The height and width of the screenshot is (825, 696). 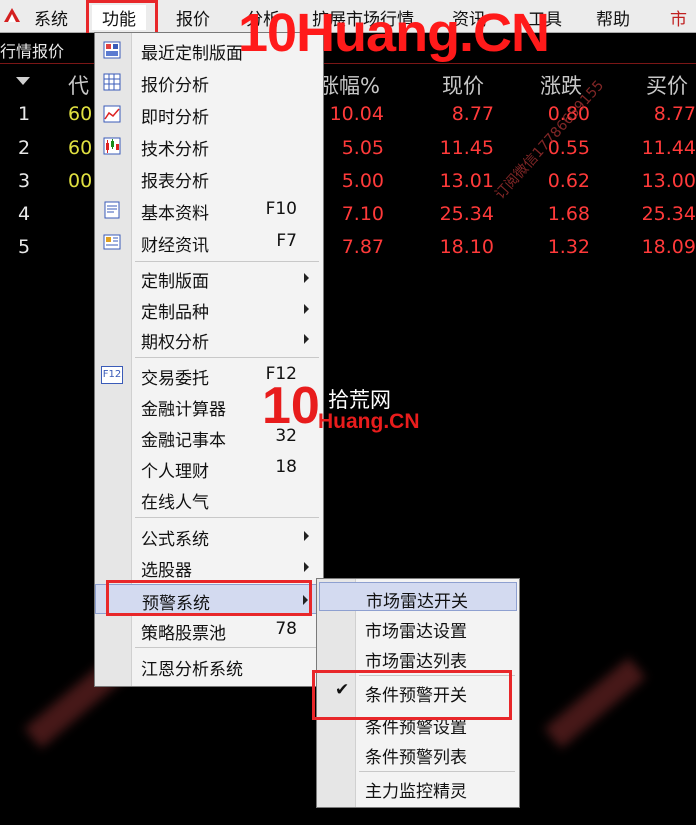 I want to click on bid-cell: 8.77, so click(x=674, y=114).